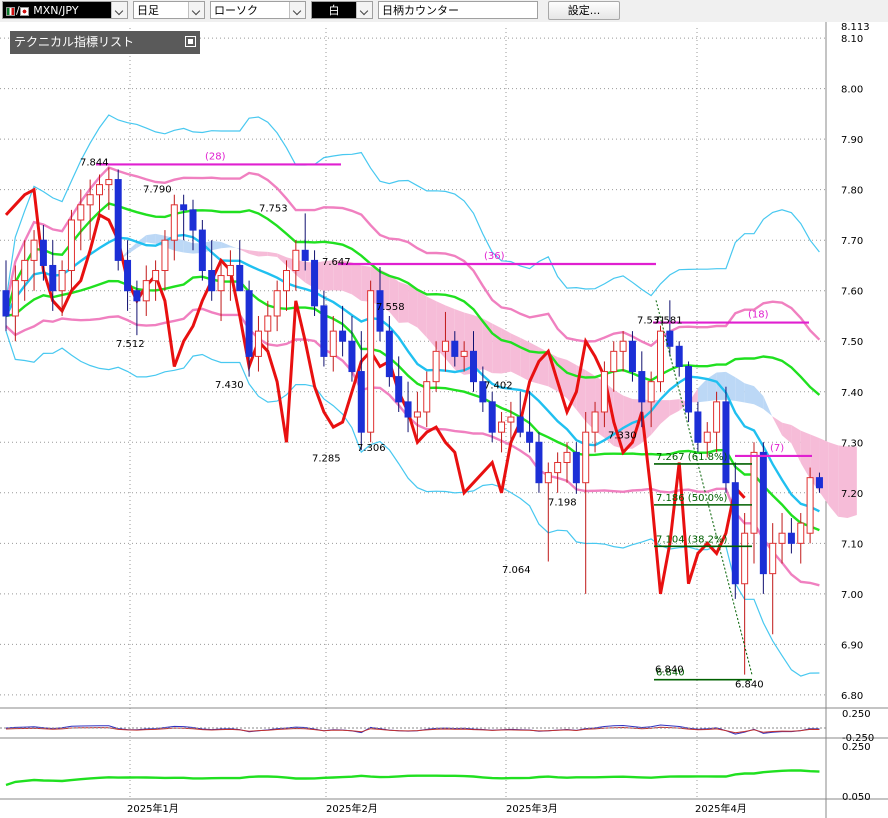 The width and height of the screenshot is (888, 818). Describe the element at coordinates (371, 448) in the screenshot. I see `price-annotation: 7.306` at that location.